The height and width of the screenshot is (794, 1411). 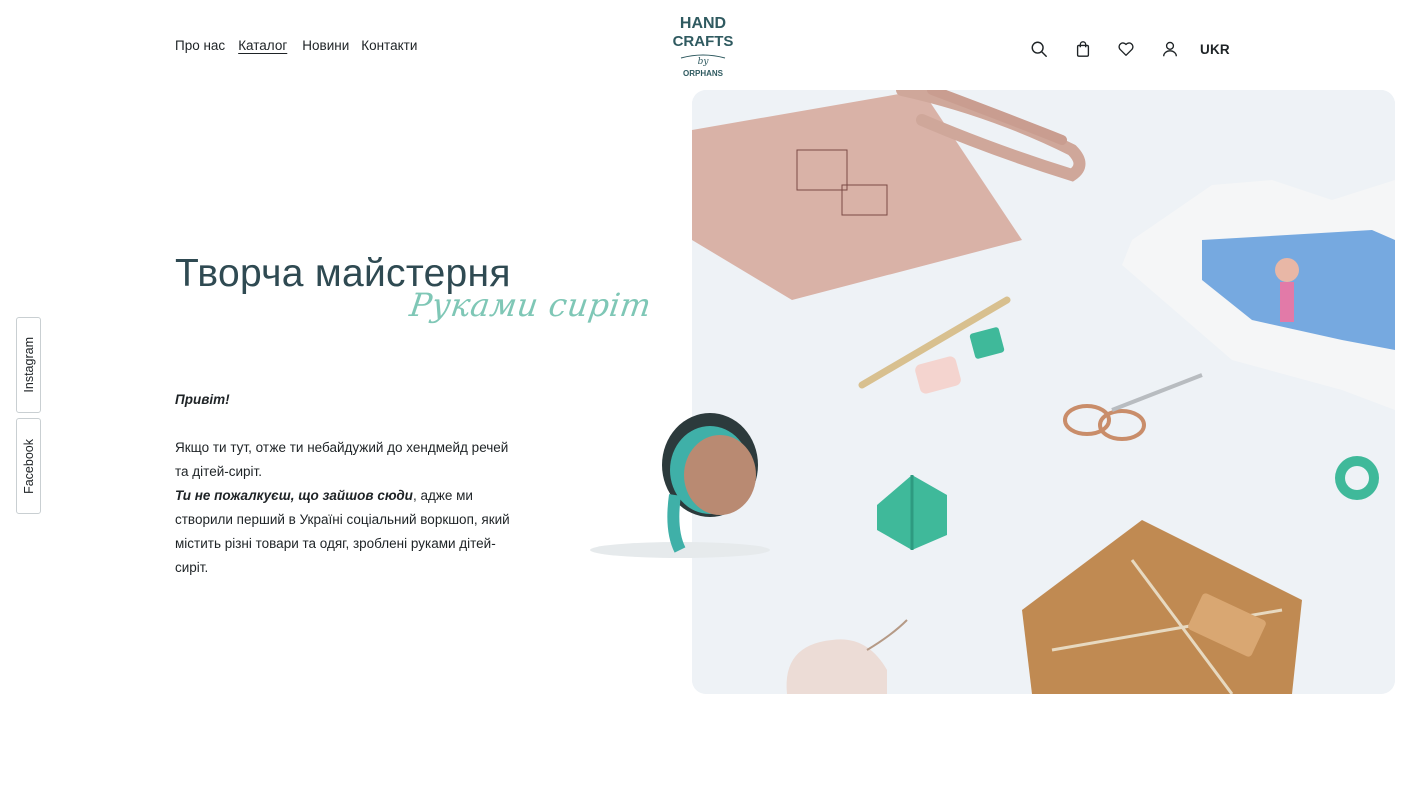 What do you see at coordinates (1039, 49) in the screenshot?
I see `search-icon` at bounding box center [1039, 49].